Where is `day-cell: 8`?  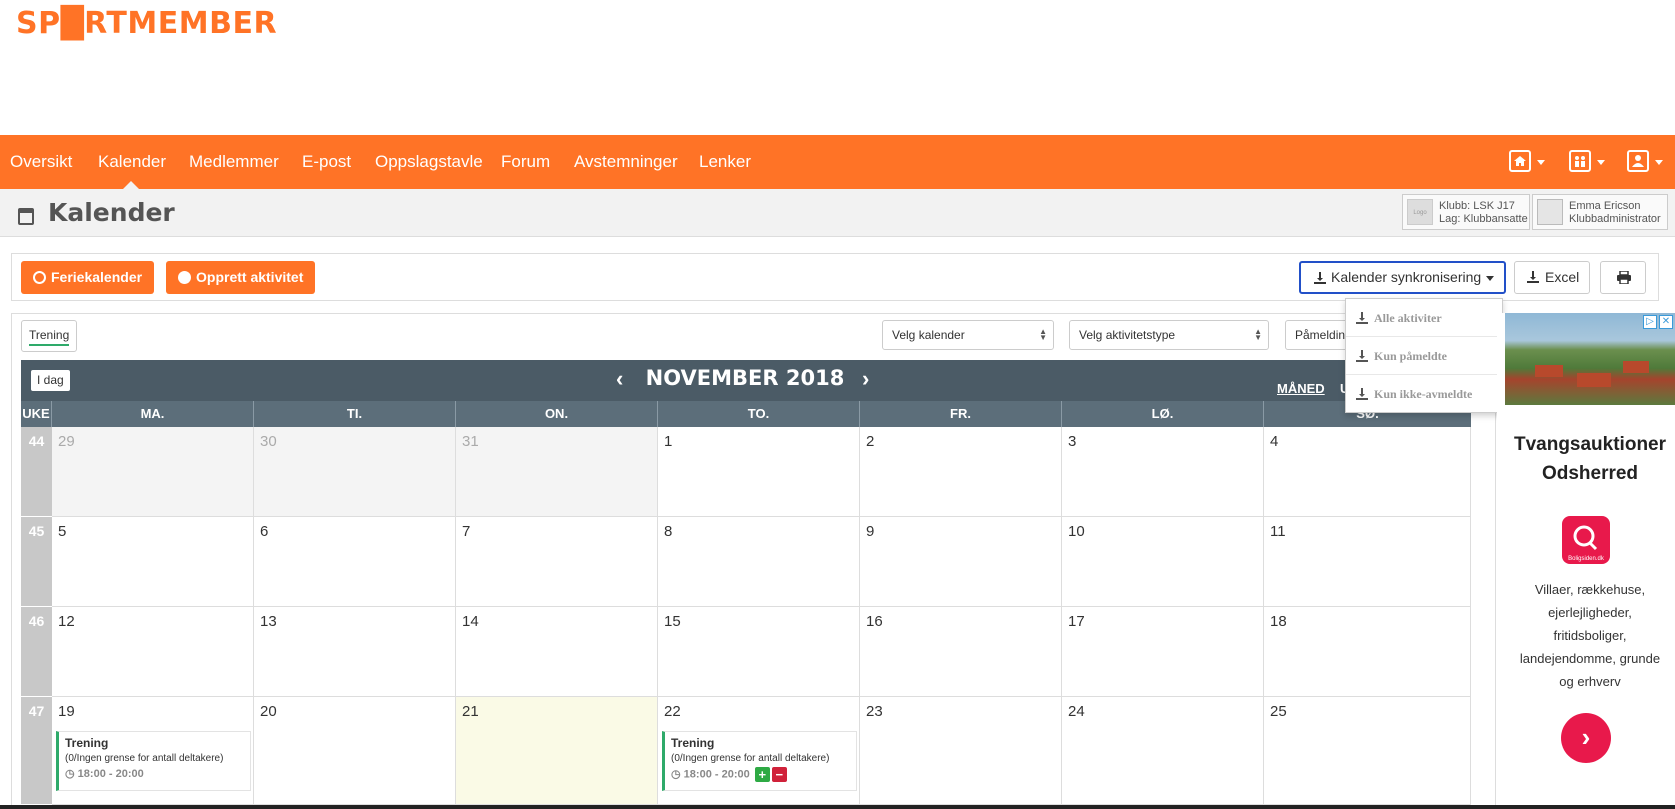 day-cell: 8 is located at coordinates (759, 562).